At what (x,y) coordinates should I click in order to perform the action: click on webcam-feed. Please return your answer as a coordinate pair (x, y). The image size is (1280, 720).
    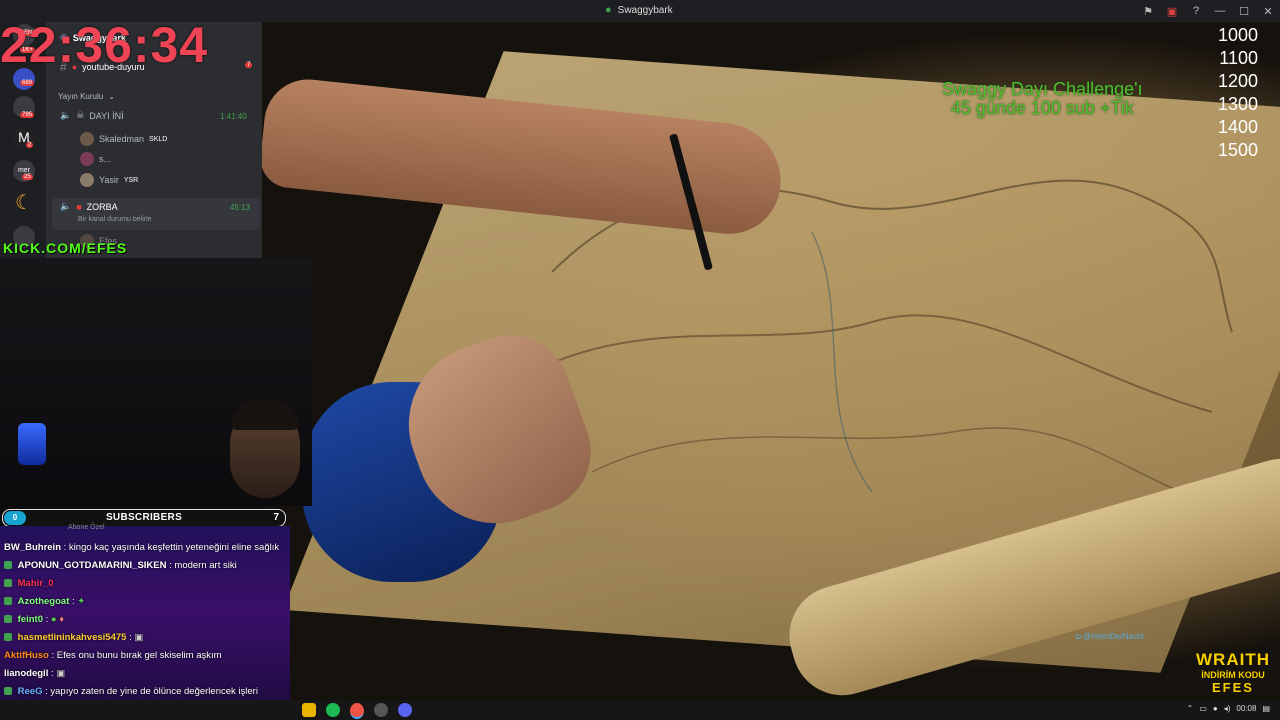
    Looking at the image, I should click on (156, 382).